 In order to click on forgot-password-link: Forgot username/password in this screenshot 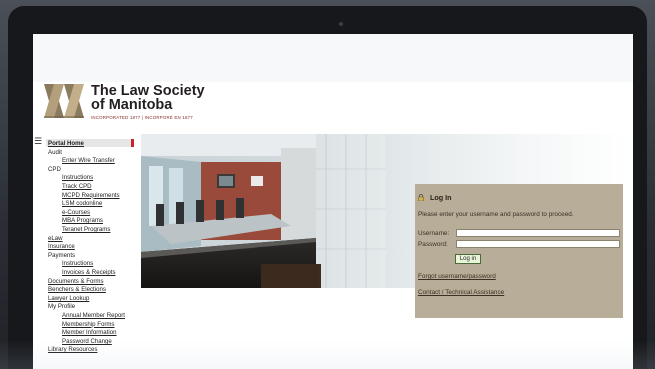, I will do `click(457, 276)`.